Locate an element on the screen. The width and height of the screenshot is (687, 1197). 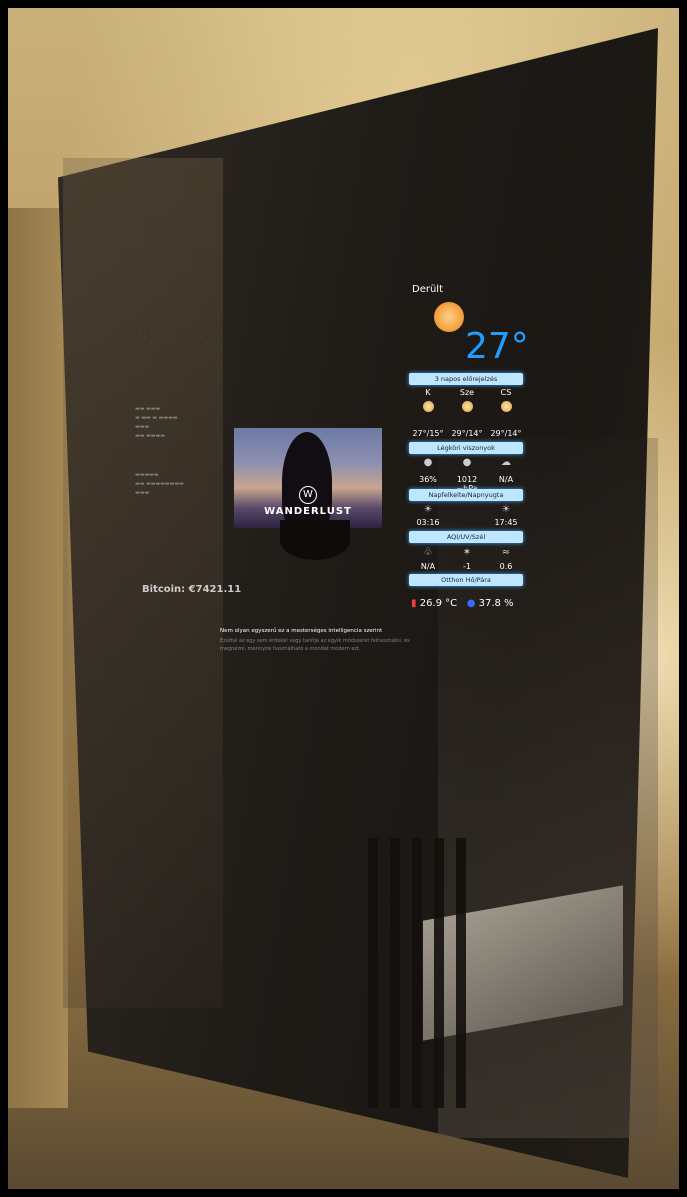
forecast-temp: 27°/15° is located at coordinates (428, 433).